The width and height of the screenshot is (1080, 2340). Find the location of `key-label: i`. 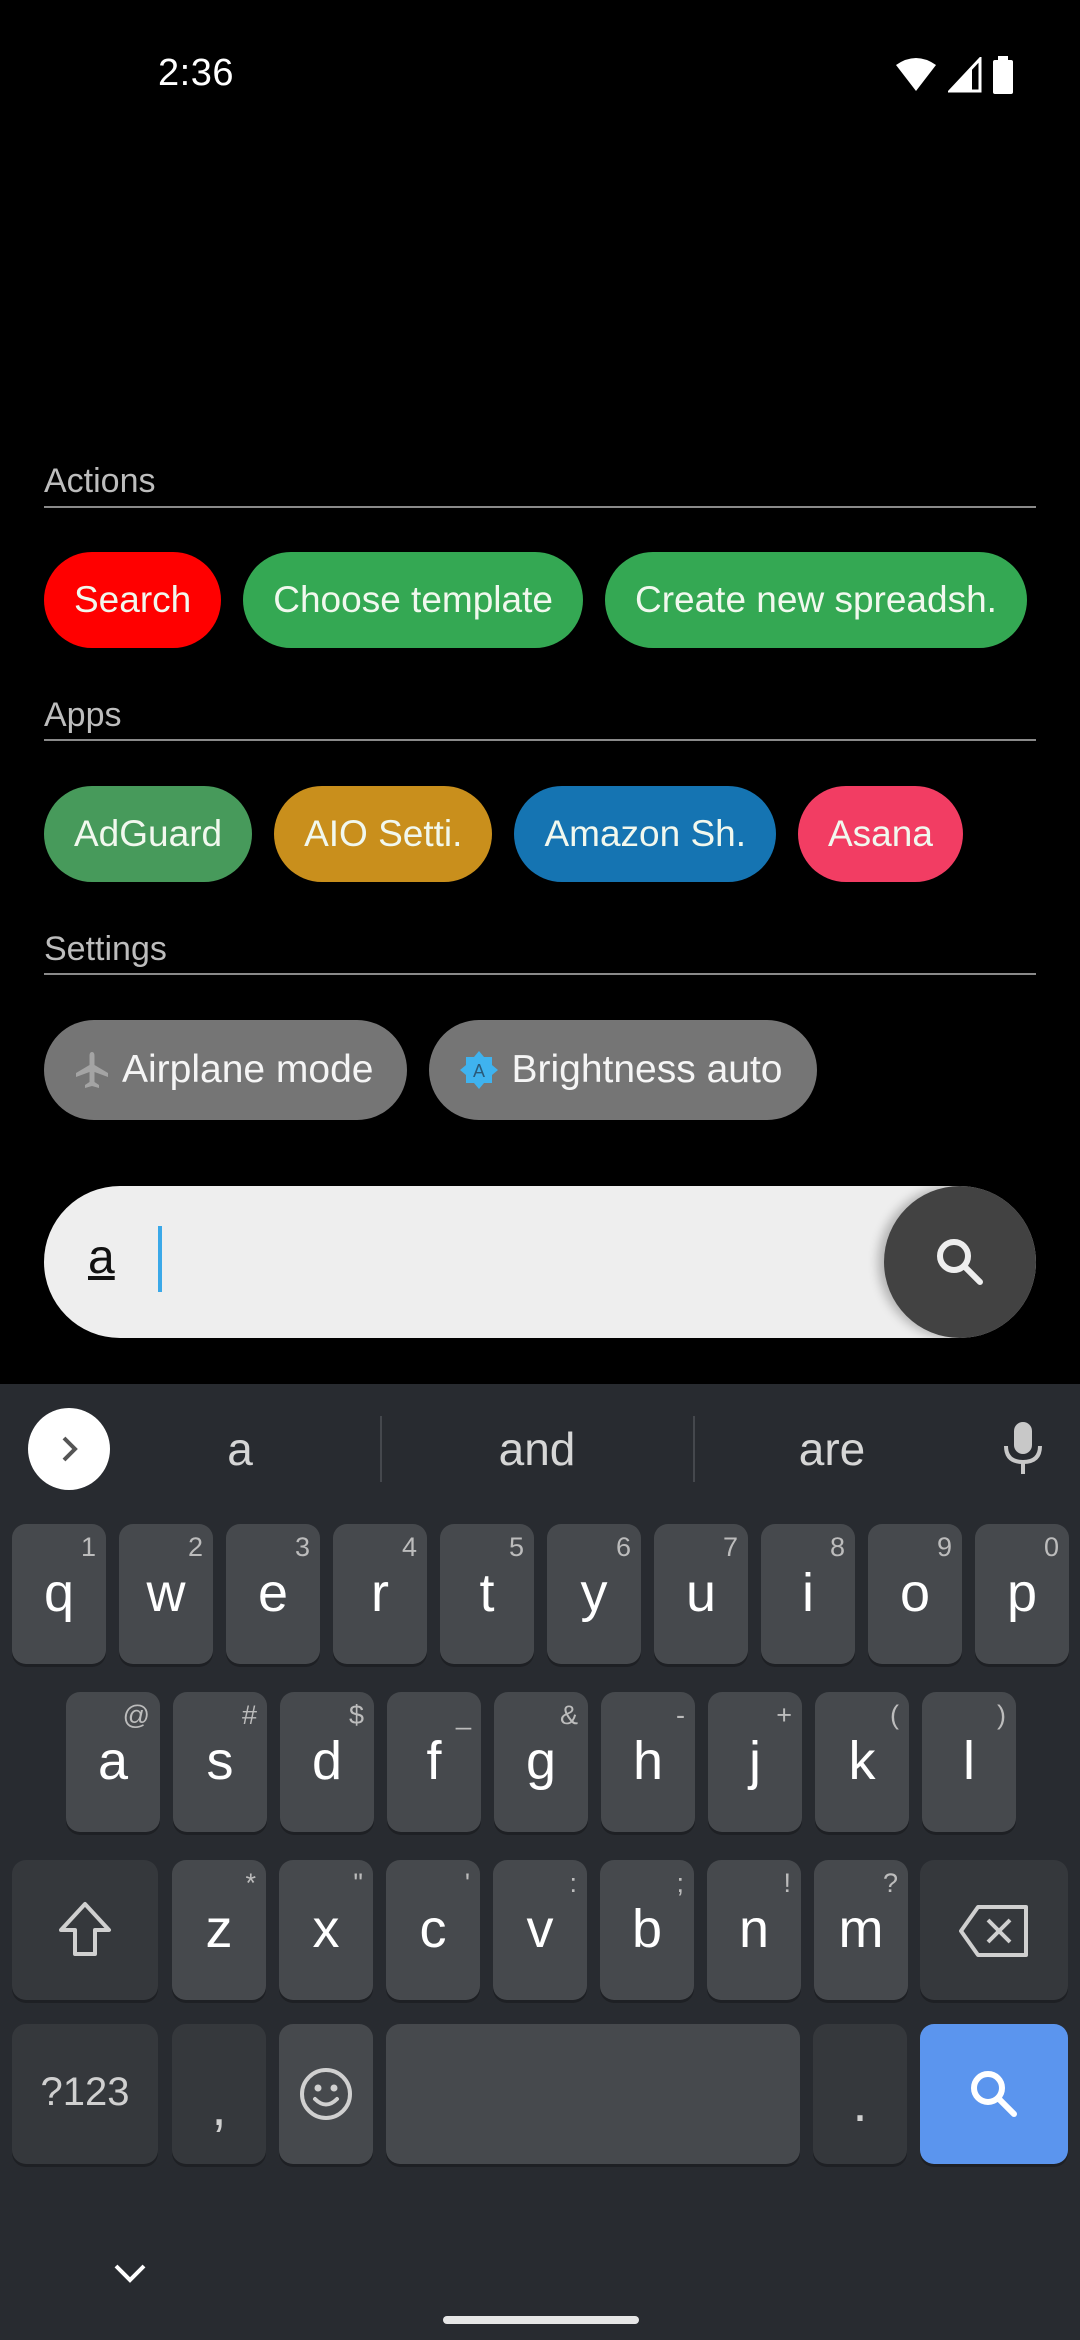

key-label: i is located at coordinates (808, 1593).